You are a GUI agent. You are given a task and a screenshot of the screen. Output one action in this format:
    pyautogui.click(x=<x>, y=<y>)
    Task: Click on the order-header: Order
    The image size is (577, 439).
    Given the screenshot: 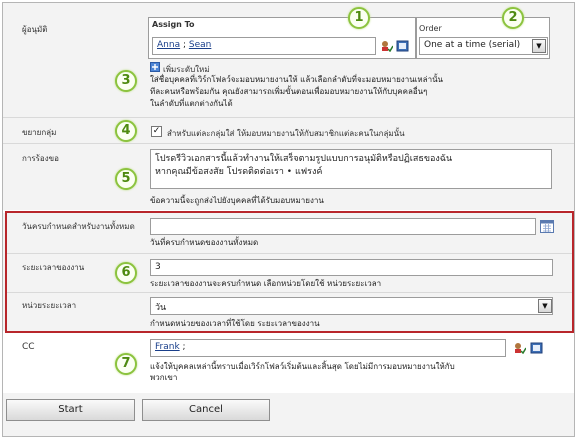 What is the action you would take?
    pyautogui.click(x=430, y=28)
    